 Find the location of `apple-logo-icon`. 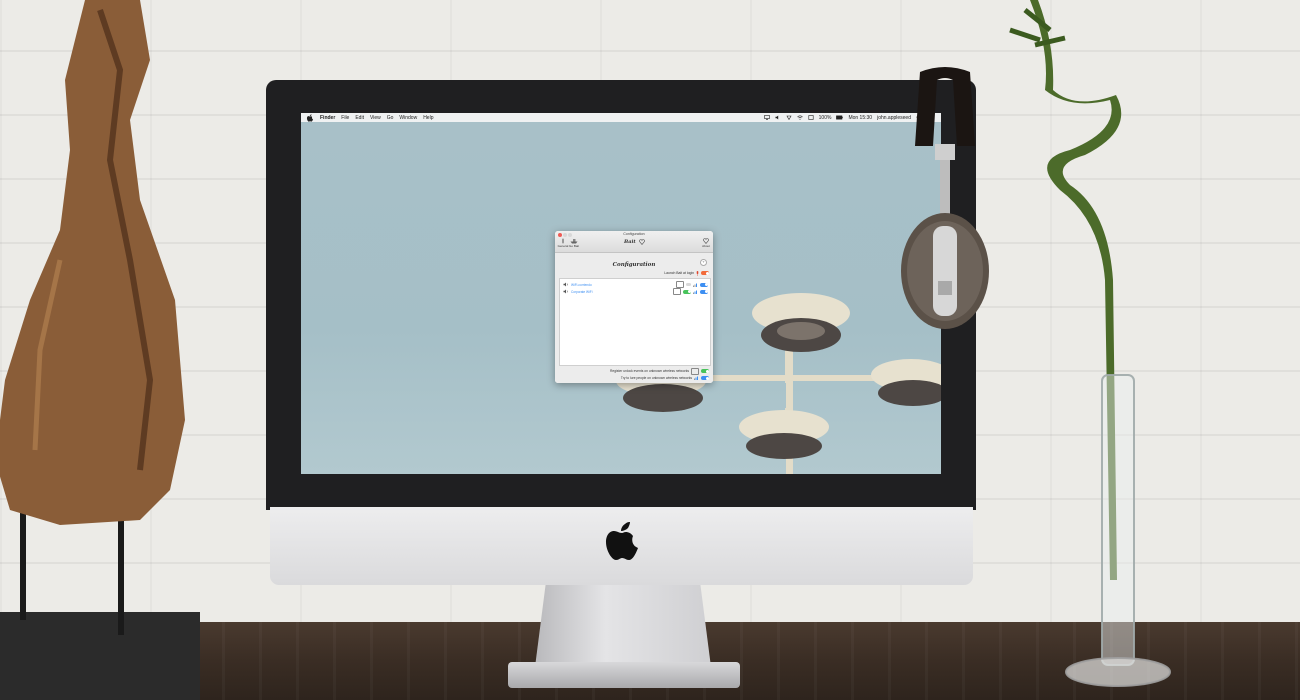

apple-logo-icon is located at coordinates (622, 541).